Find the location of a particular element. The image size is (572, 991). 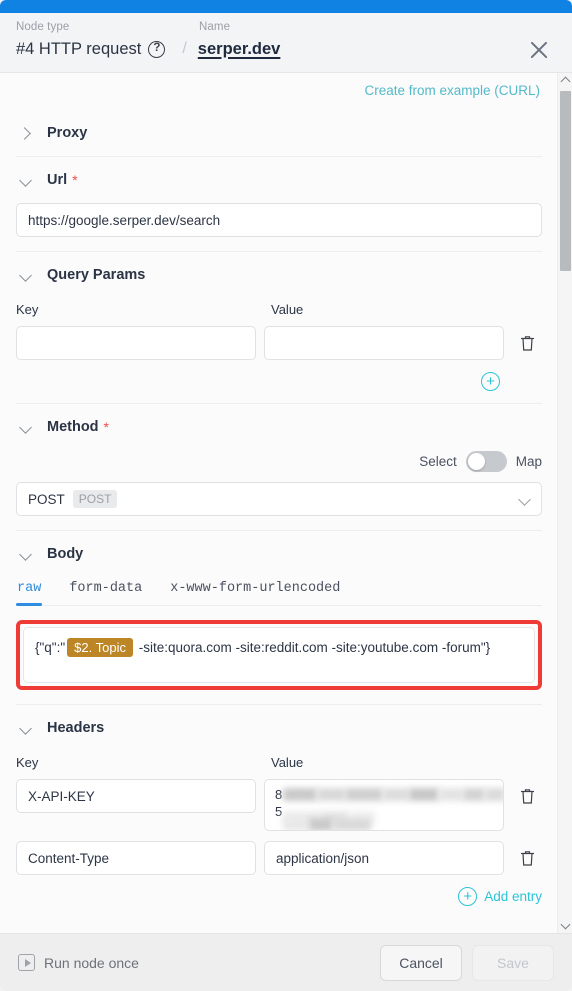

section-proxy: Proxy is located at coordinates (279, 133).